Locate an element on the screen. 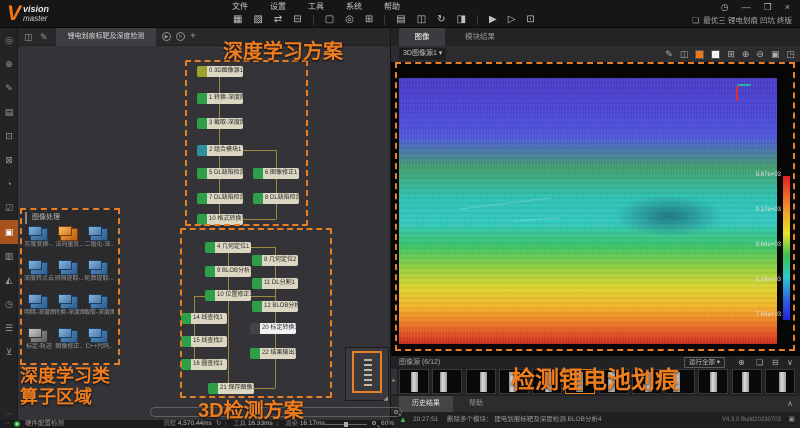  image-source-select: 3D图像源1 ▾ is located at coordinates (423, 54).